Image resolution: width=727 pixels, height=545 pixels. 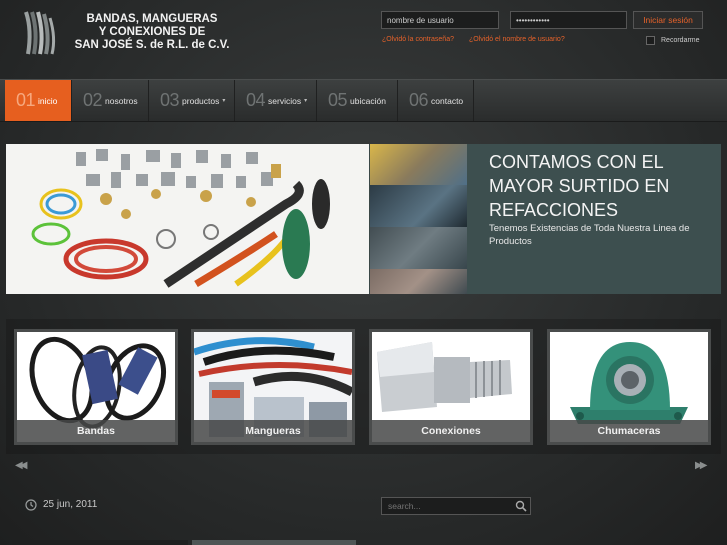 What do you see at coordinates (152, 45) in the screenshot?
I see `company-name-line3: SAN JOSÉ S. de R.L. de C.V.` at bounding box center [152, 45].